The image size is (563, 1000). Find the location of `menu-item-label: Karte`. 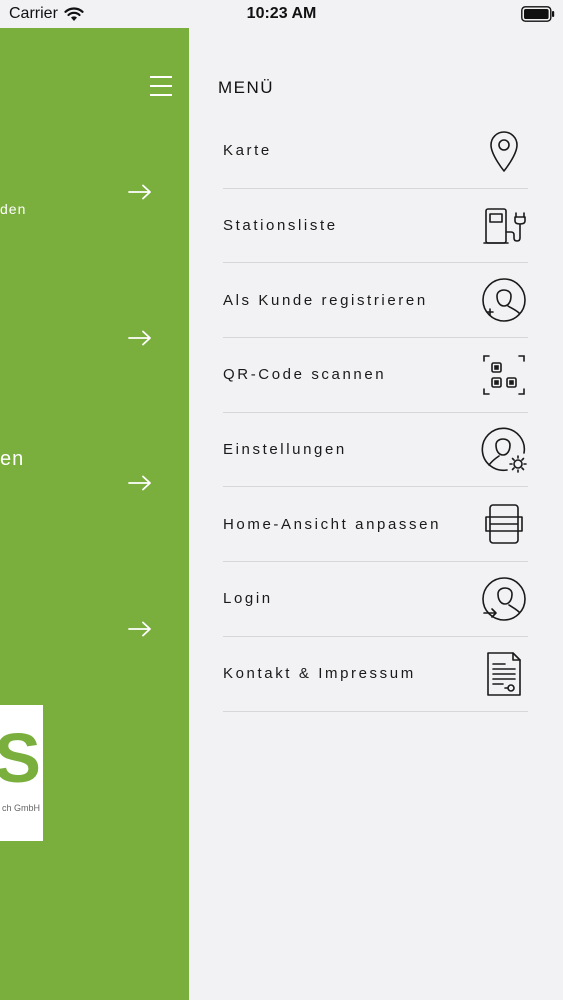

menu-item-label: Karte is located at coordinates (247, 151).